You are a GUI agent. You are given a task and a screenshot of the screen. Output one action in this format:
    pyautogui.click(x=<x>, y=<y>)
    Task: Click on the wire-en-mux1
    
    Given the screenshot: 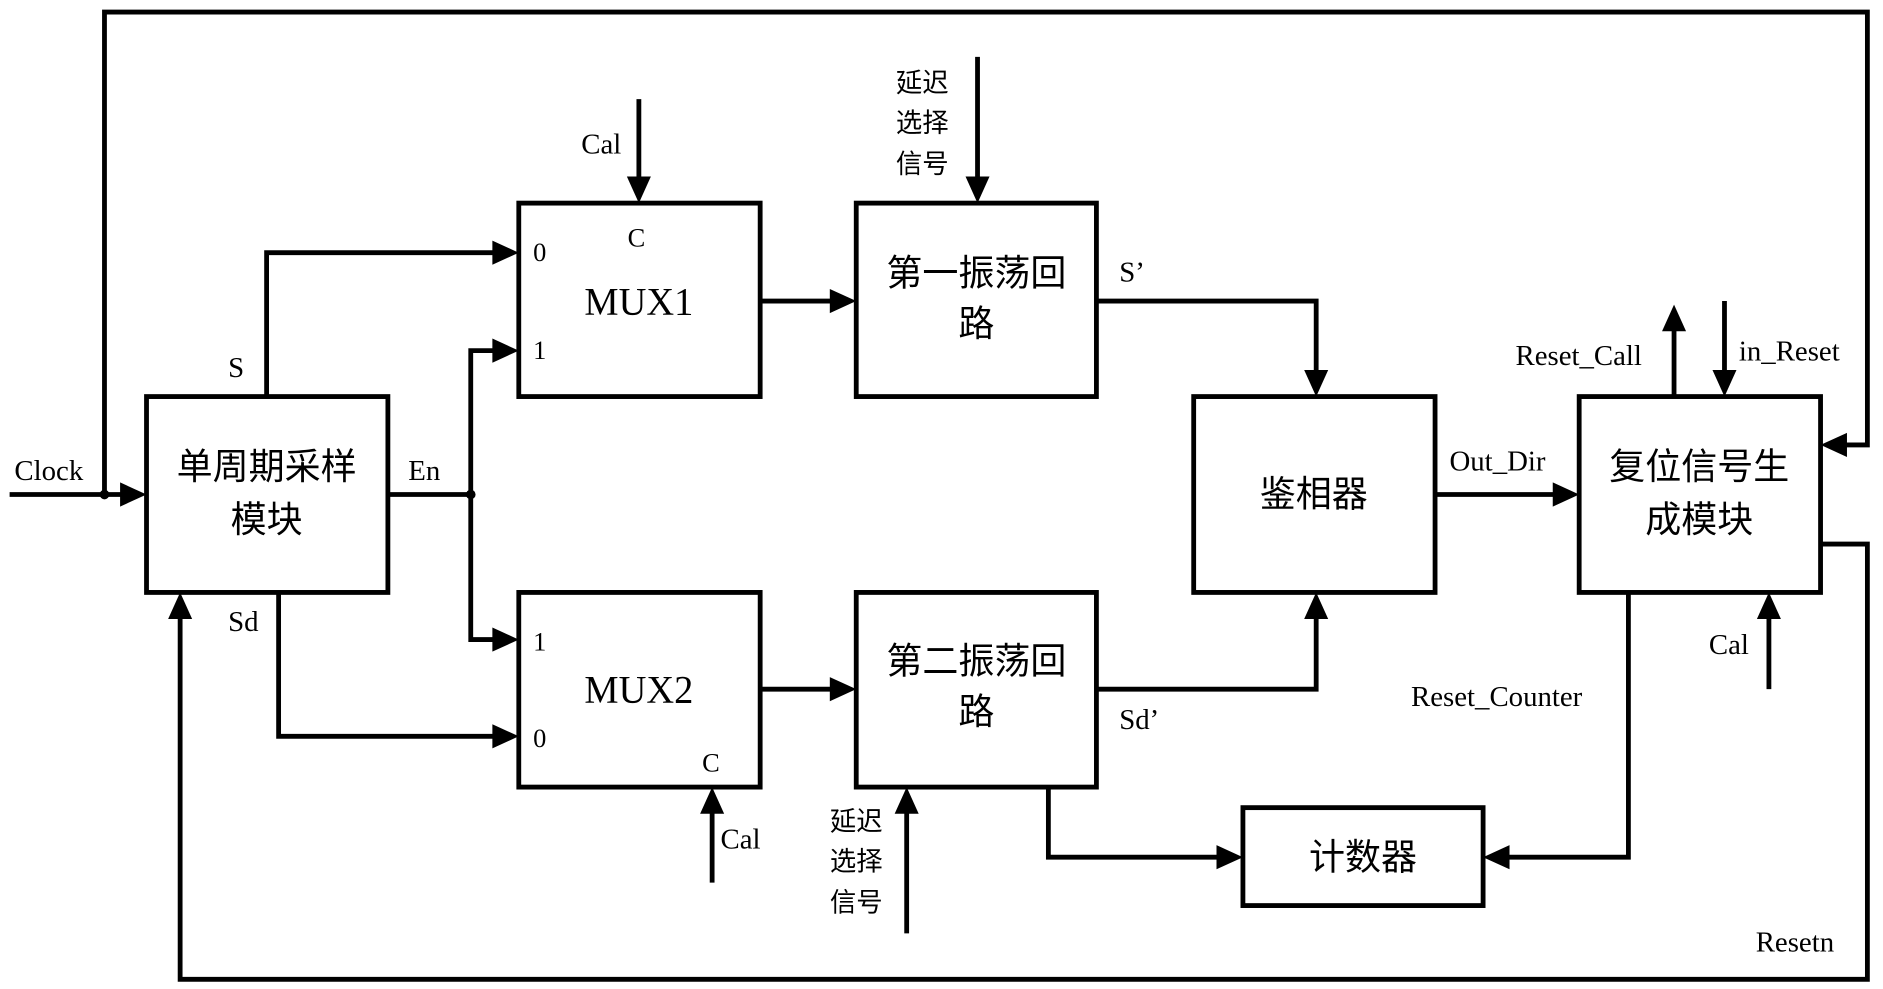 What is the action you would take?
    pyautogui.click(x=486, y=421)
    